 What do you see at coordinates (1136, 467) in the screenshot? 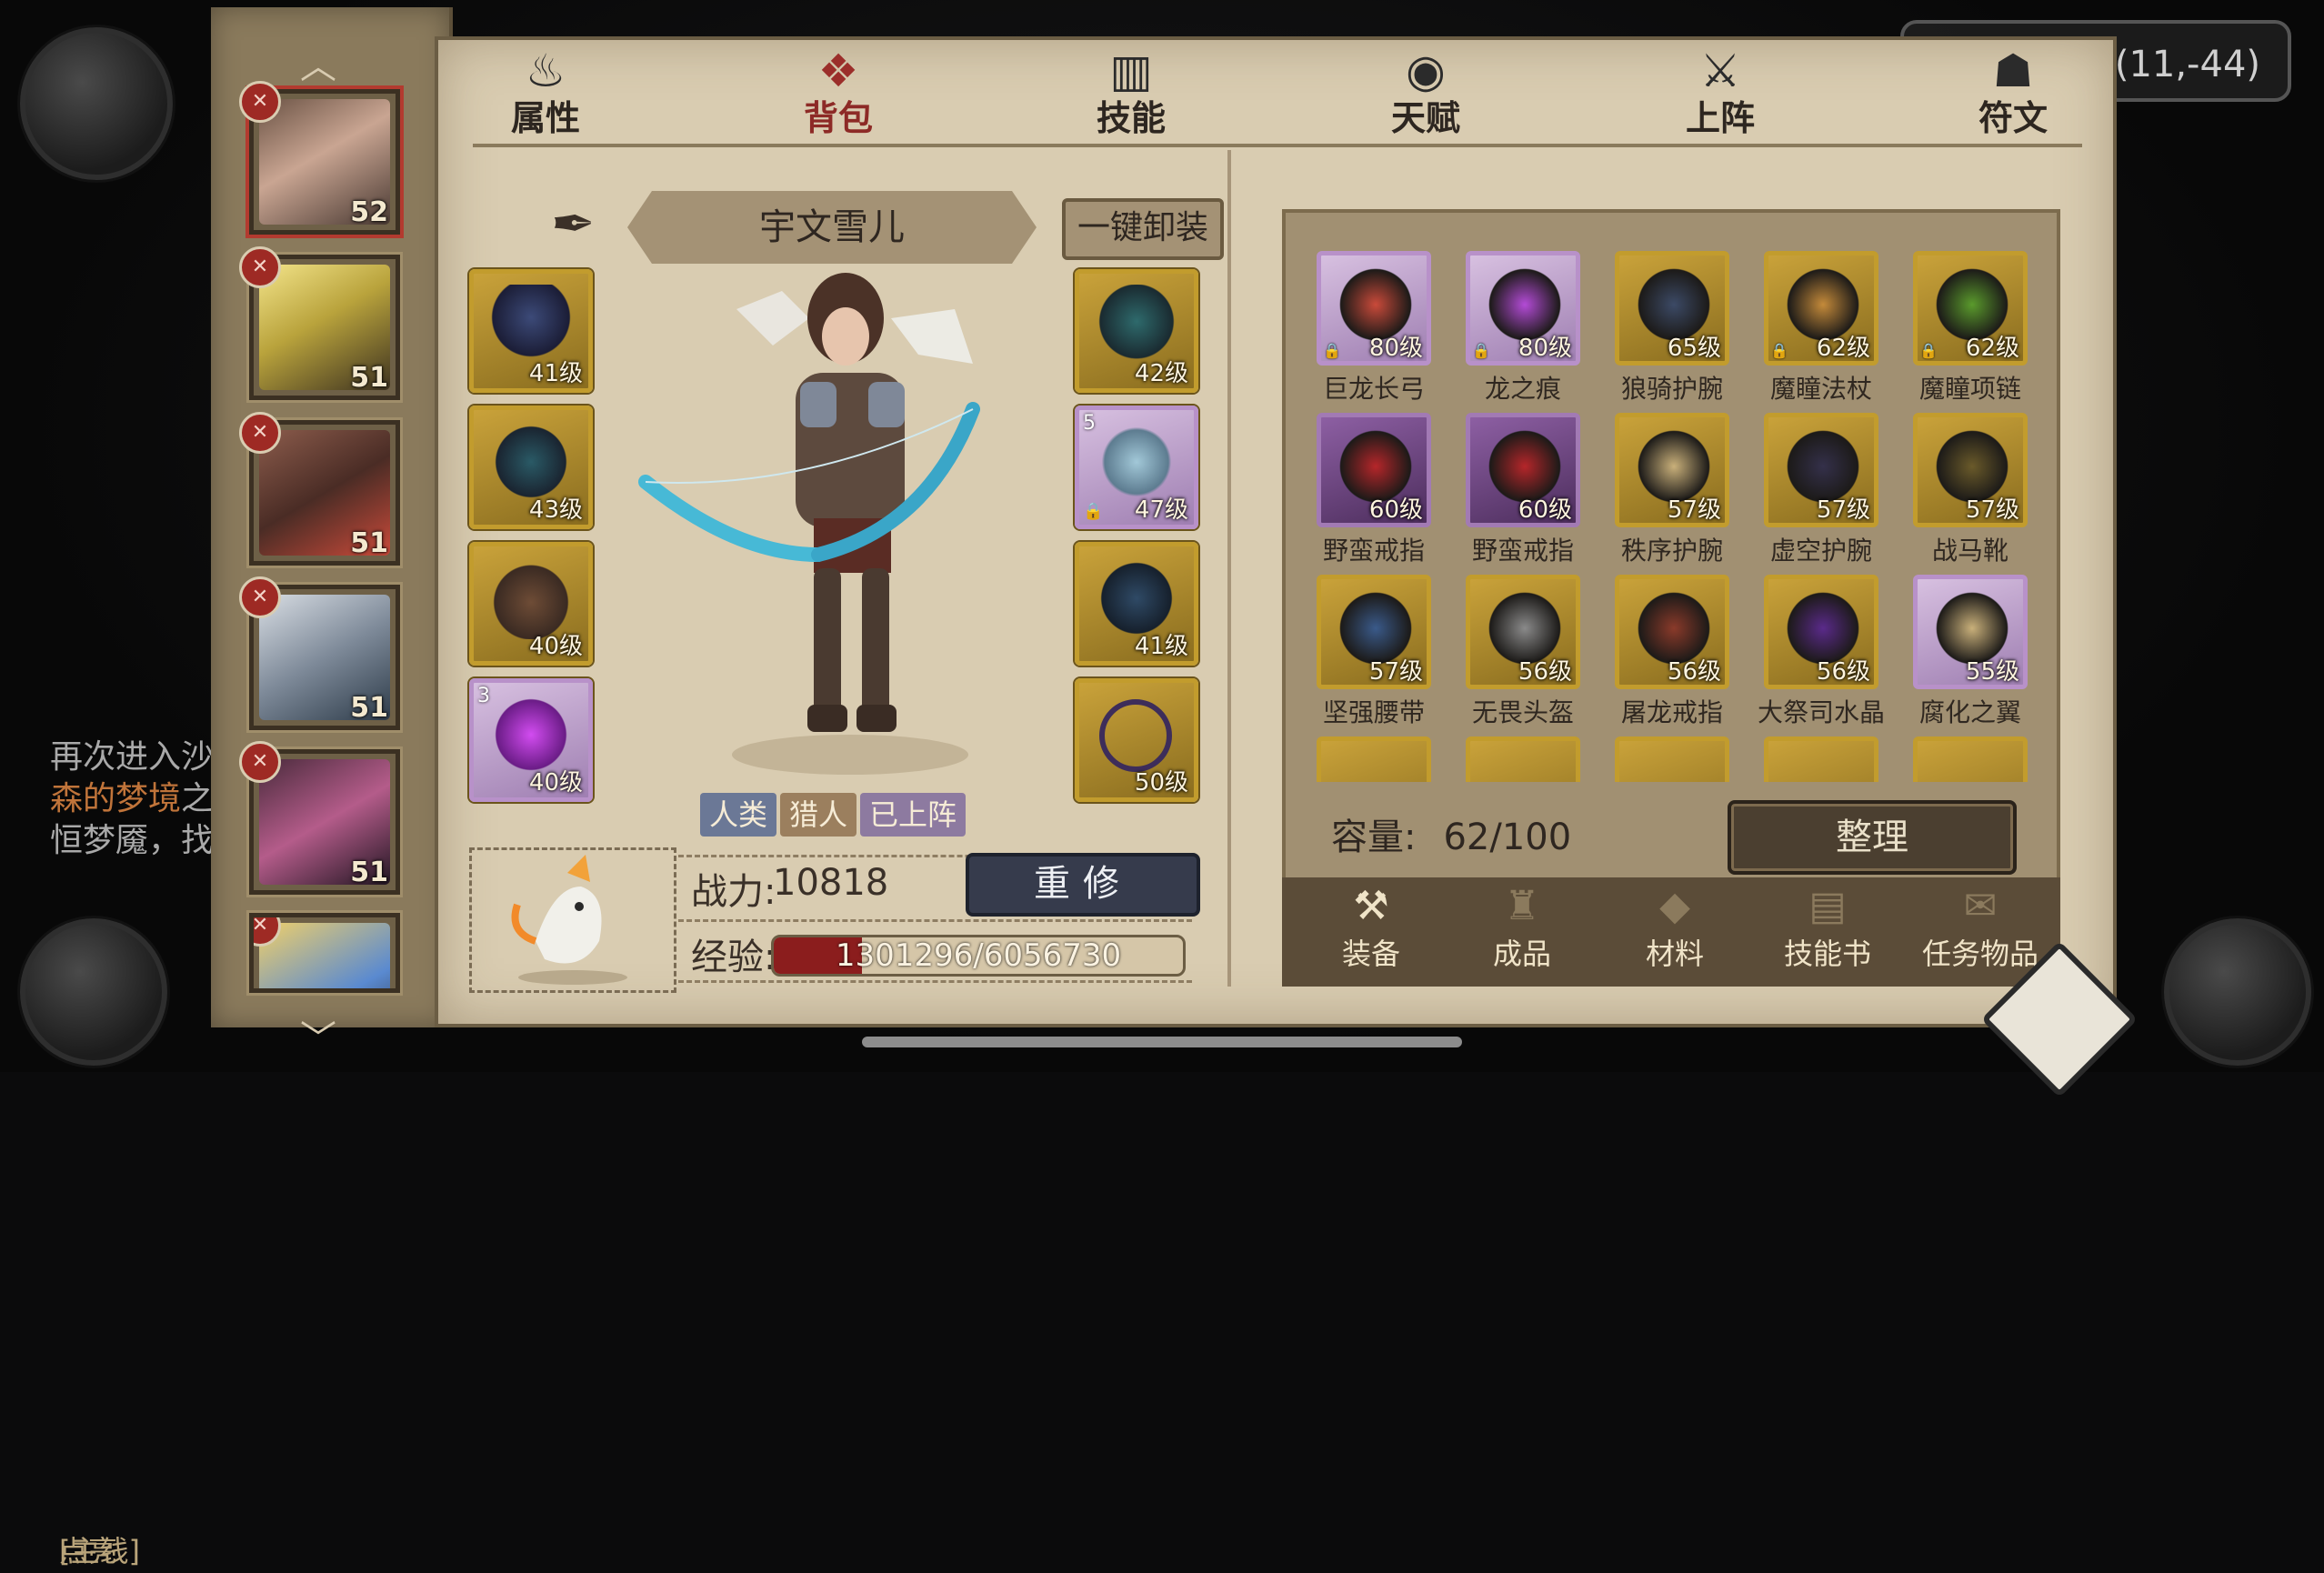
I see `equip-slot-weapon: 5 🔒 47级` at bounding box center [1136, 467].